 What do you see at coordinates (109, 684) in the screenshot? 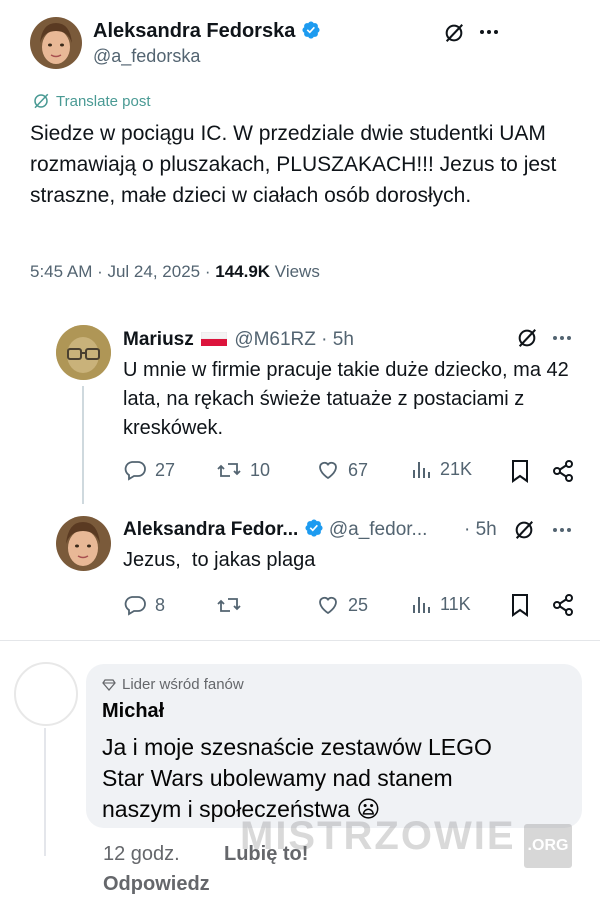
I see `diamond-icon` at bounding box center [109, 684].